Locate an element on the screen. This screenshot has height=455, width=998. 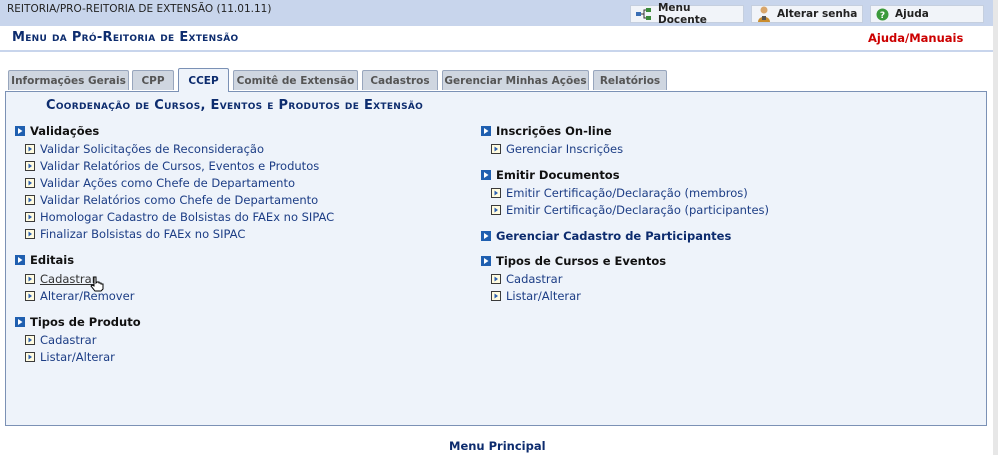
link-validar-acoes-chefe: Validar Ações como Chefe de Departamento is located at coordinates (160, 183).